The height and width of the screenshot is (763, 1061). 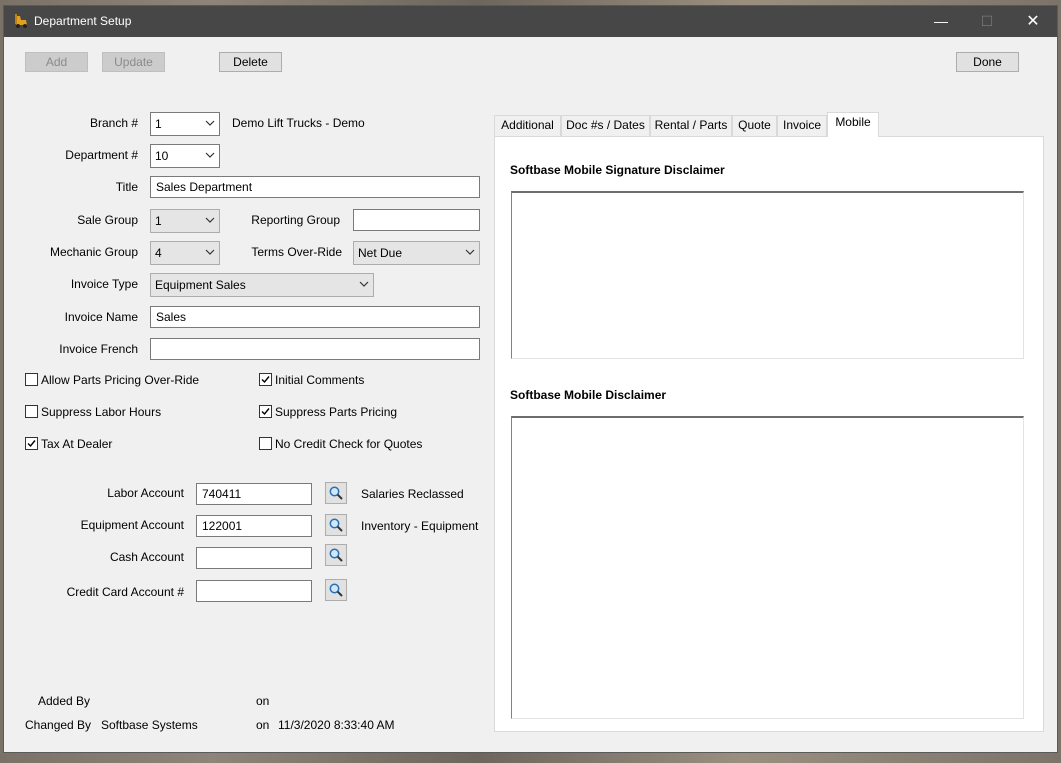 What do you see at coordinates (56, 62) in the screenshot?
I see `add-button: Add` at bounding box center [56, 62].